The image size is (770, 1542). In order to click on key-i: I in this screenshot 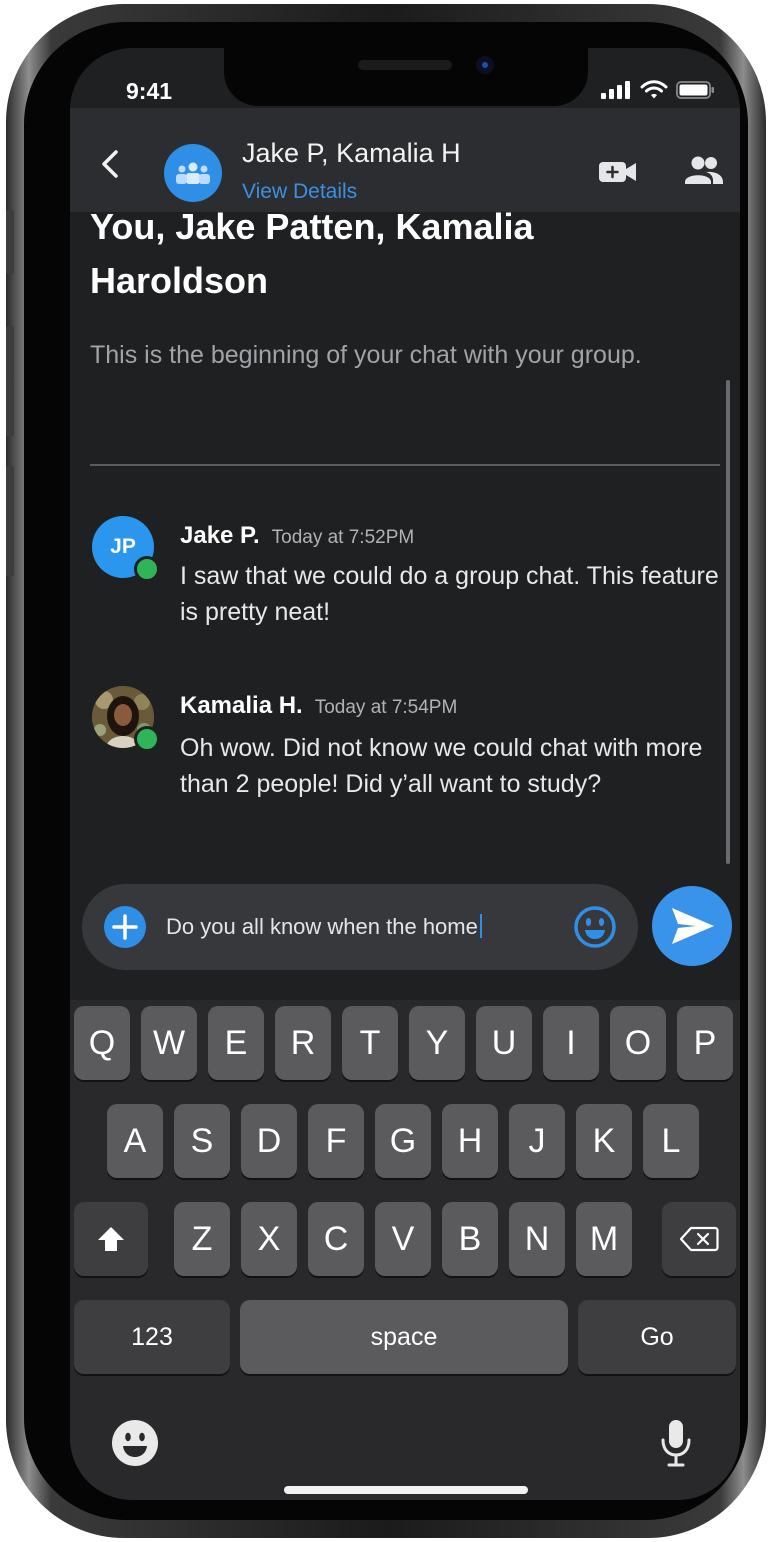, I will do `click(571, 1043)`.